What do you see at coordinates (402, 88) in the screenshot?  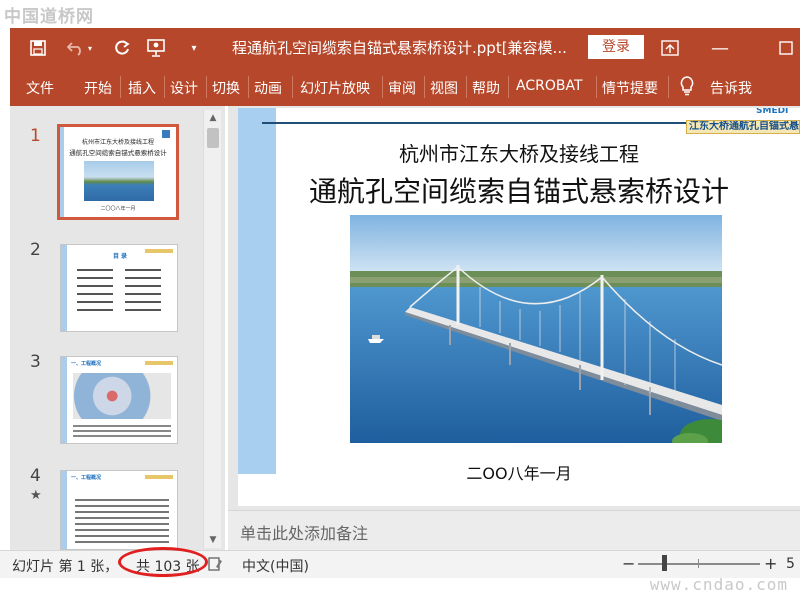 I see `tab-review: 审阅` at bounding box center [402, 88].